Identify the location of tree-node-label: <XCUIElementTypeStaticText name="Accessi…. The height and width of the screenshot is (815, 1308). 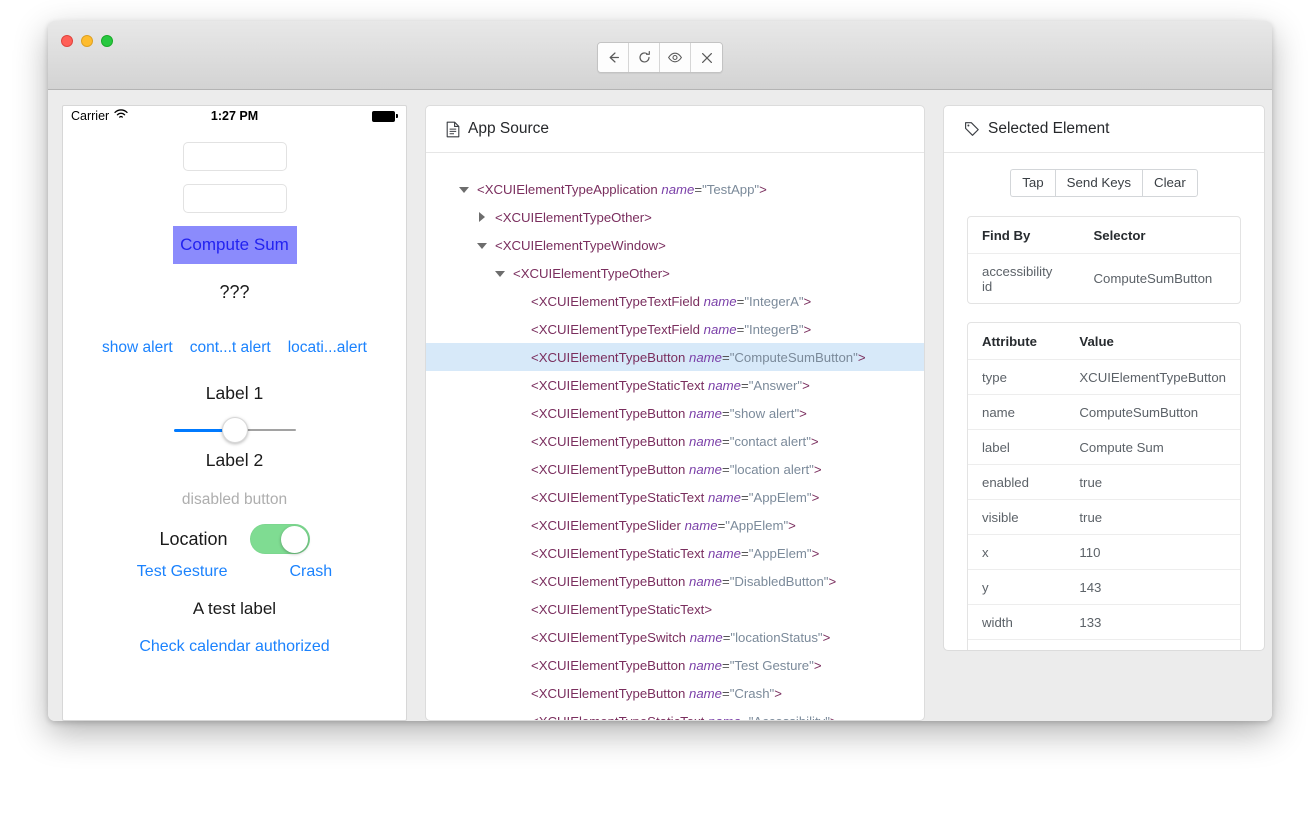
(684, 717).